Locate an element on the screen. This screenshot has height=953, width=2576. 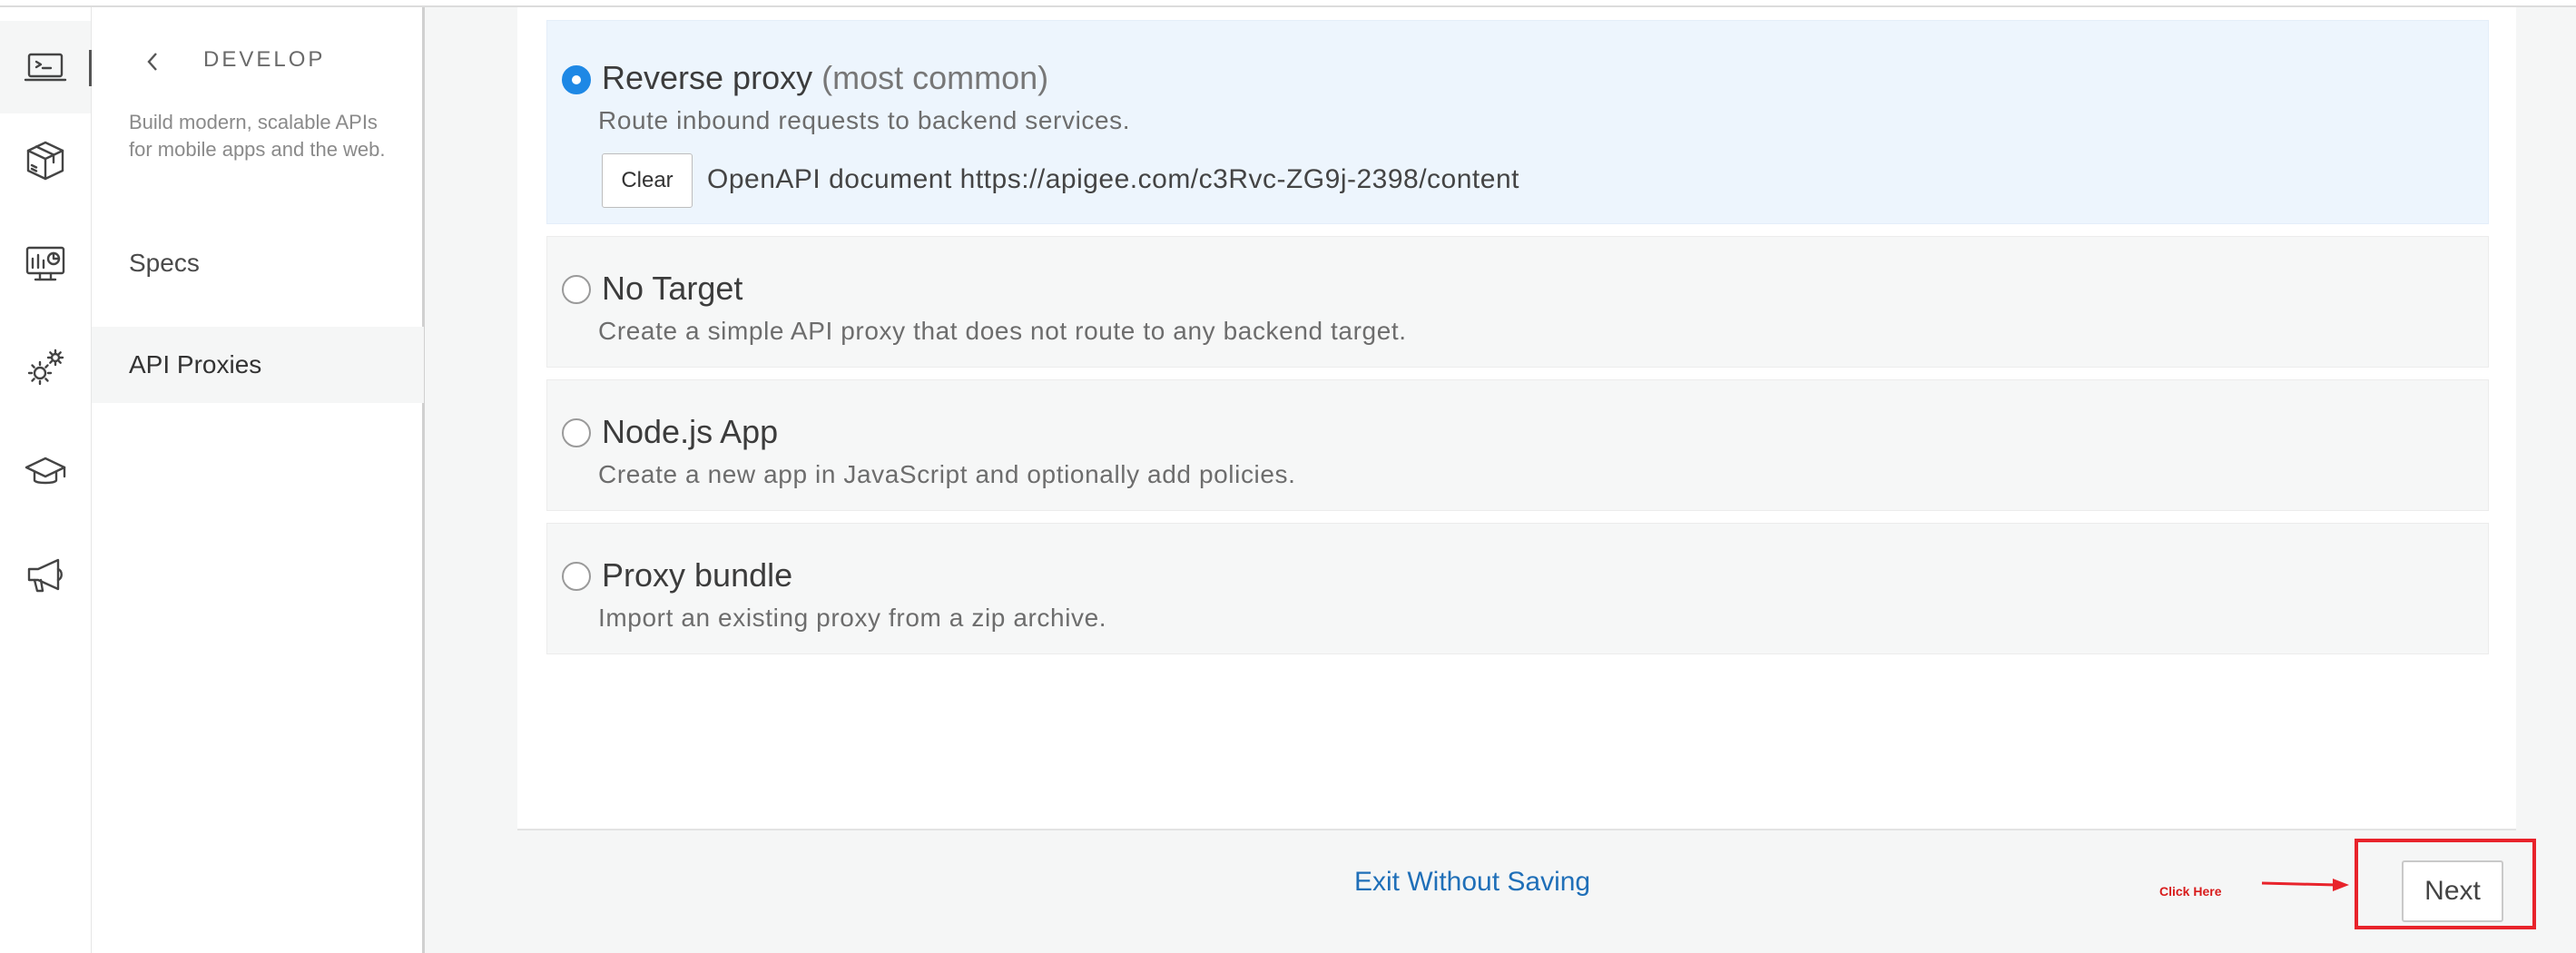
graduation-cap-icon is located at coordinates (45, 471).